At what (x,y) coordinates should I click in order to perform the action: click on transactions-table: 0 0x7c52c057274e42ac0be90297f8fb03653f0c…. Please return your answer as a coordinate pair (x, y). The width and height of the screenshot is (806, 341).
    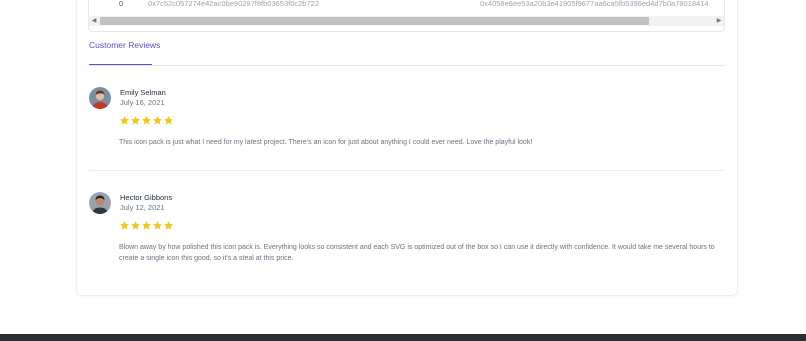
    Looking at the image, I should click on (406, 16).